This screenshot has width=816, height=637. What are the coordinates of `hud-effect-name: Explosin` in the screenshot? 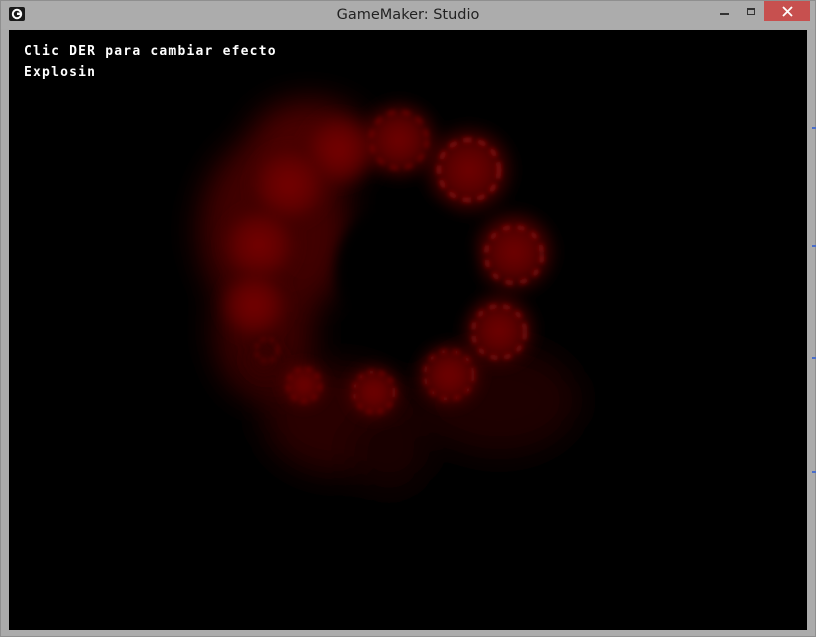 It's located at (60, 72).